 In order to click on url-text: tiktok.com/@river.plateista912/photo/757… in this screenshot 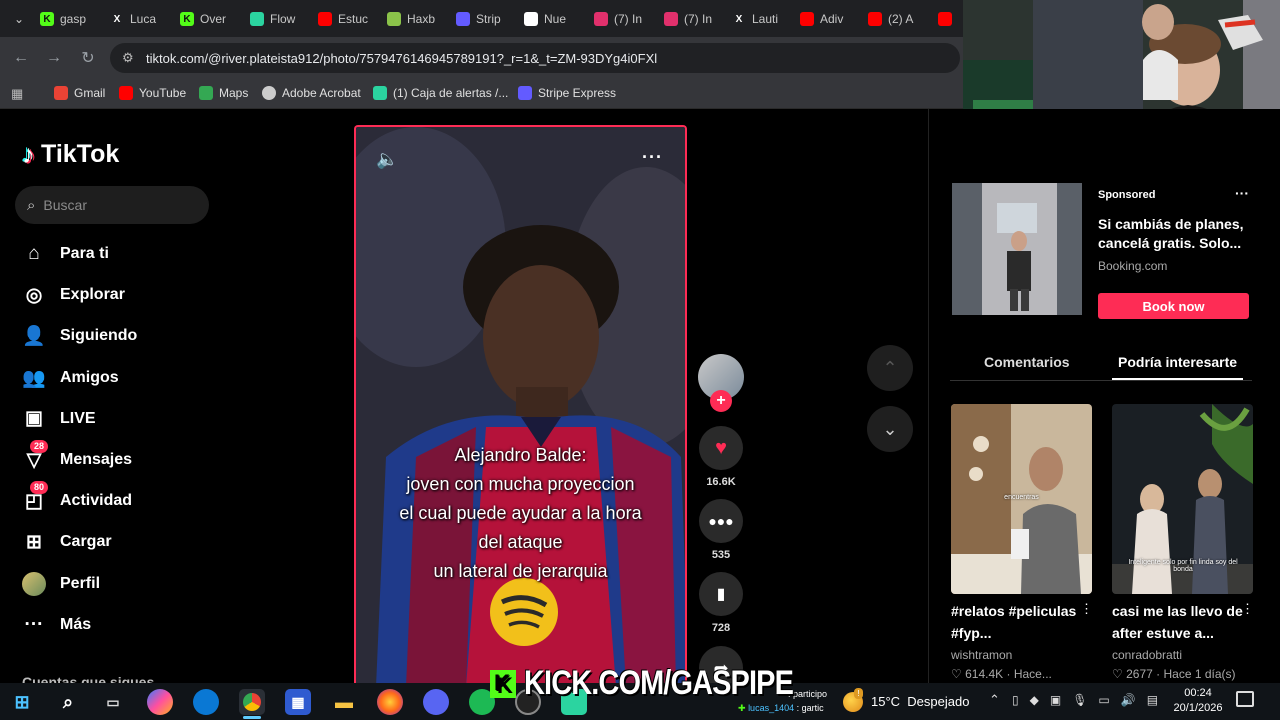, I will do `click(401, 58)`.